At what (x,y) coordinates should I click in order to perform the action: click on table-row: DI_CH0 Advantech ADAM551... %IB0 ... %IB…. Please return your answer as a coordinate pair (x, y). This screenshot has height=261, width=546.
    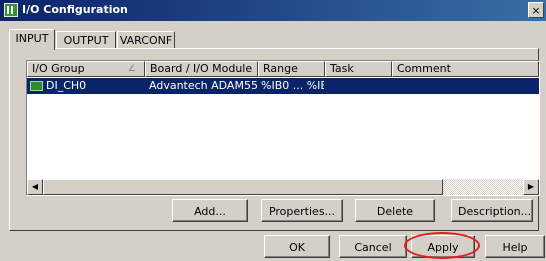
    Looking at the image, I should click on (283, 86).